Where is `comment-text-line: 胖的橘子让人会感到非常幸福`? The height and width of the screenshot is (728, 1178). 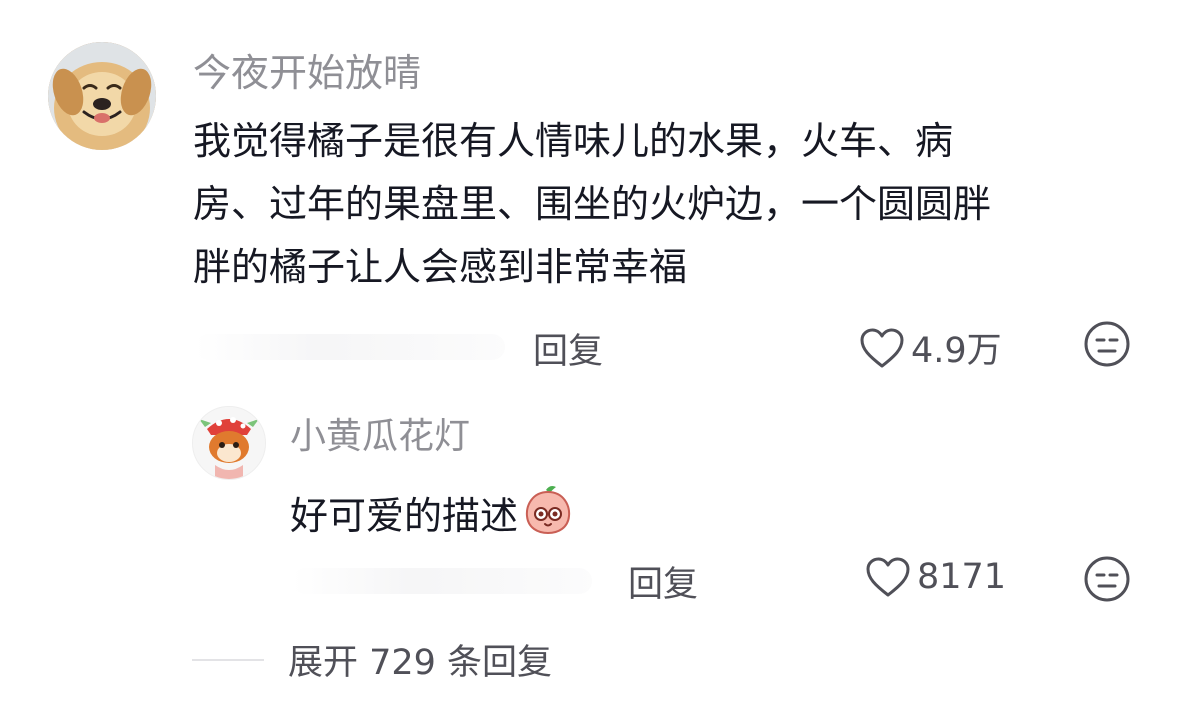 comment-text-line: 胖的橘子让人会感到非常幸福 is located at coordinates (440, 267).